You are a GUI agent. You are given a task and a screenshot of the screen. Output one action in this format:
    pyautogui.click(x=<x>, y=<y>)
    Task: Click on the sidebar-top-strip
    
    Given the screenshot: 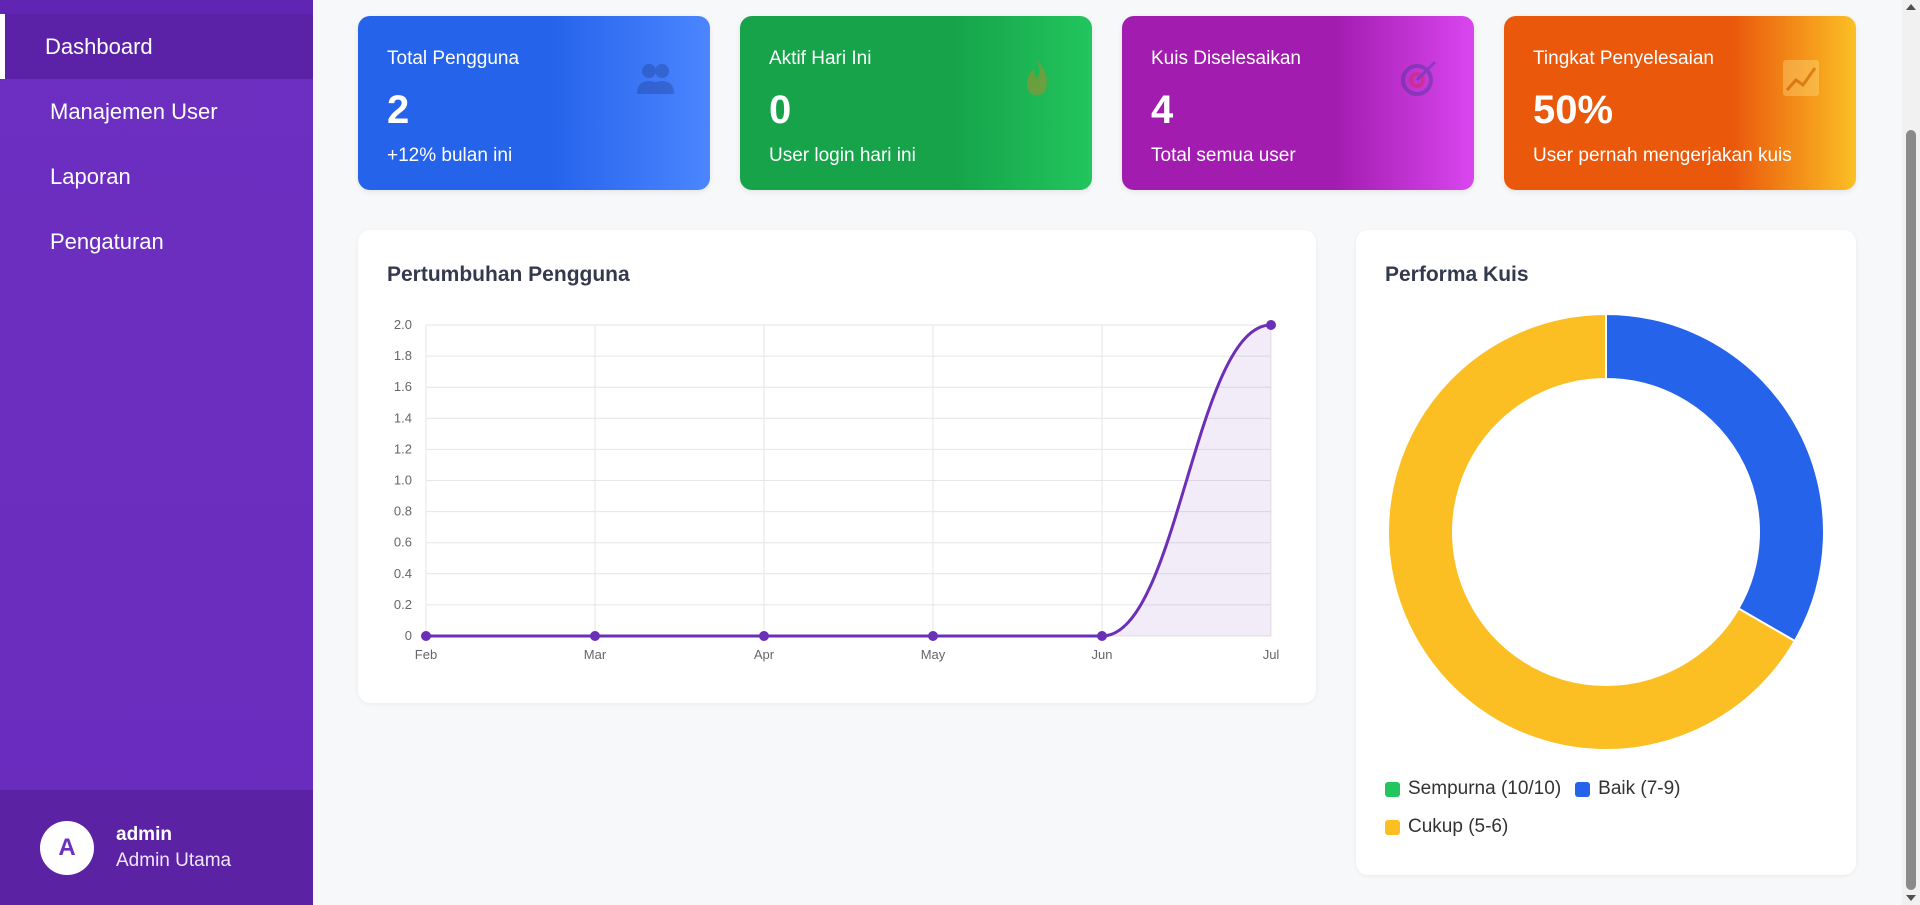 What is the action you would take?
    pyautogui.click(x=156, y=7)
    